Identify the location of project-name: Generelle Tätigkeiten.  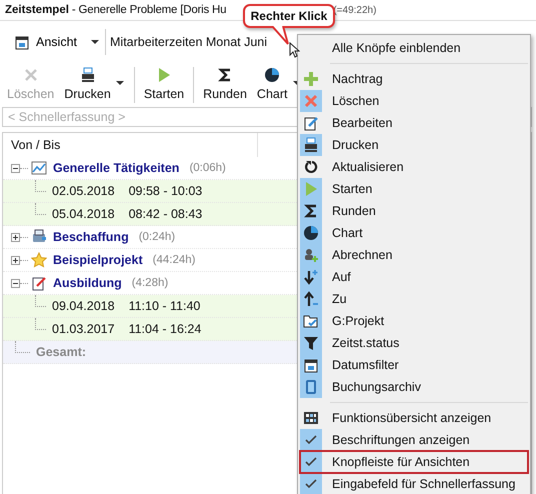
(116, 168).